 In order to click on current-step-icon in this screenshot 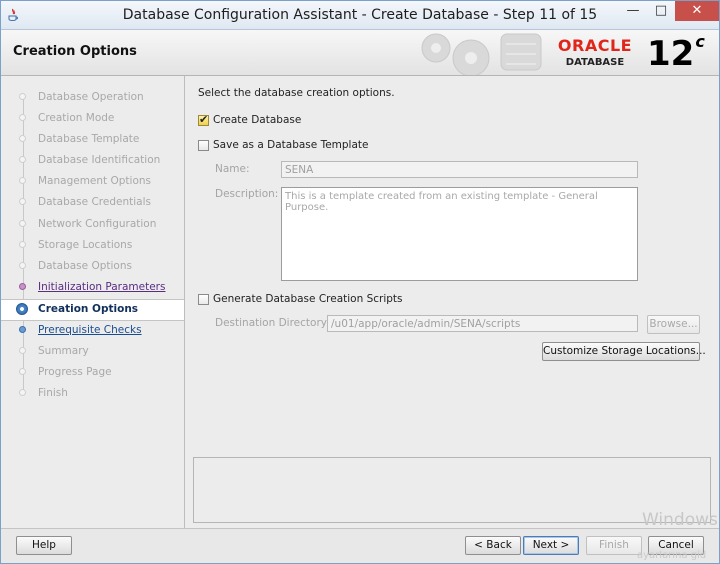, I will do `click(22, 309)`.